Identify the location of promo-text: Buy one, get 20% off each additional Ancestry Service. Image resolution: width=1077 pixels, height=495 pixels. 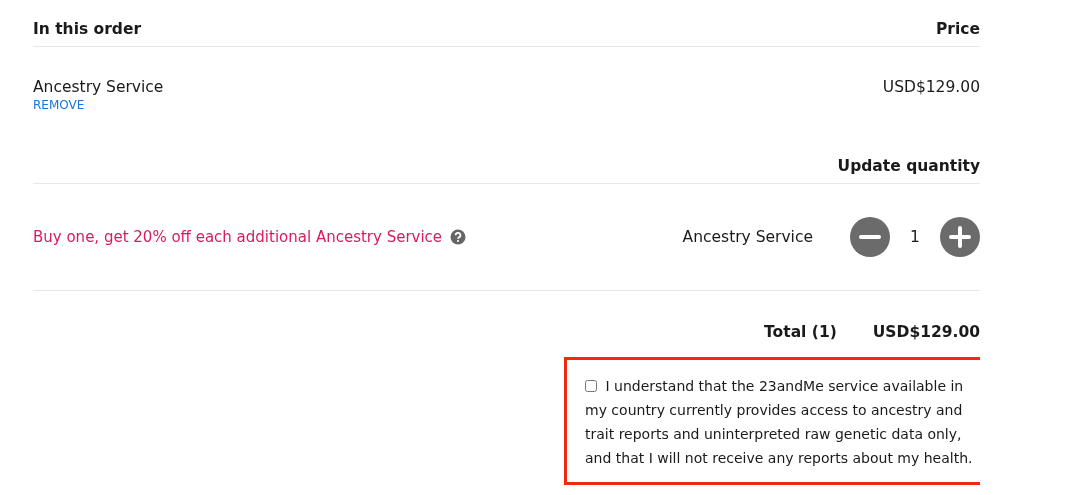
(238, 237).